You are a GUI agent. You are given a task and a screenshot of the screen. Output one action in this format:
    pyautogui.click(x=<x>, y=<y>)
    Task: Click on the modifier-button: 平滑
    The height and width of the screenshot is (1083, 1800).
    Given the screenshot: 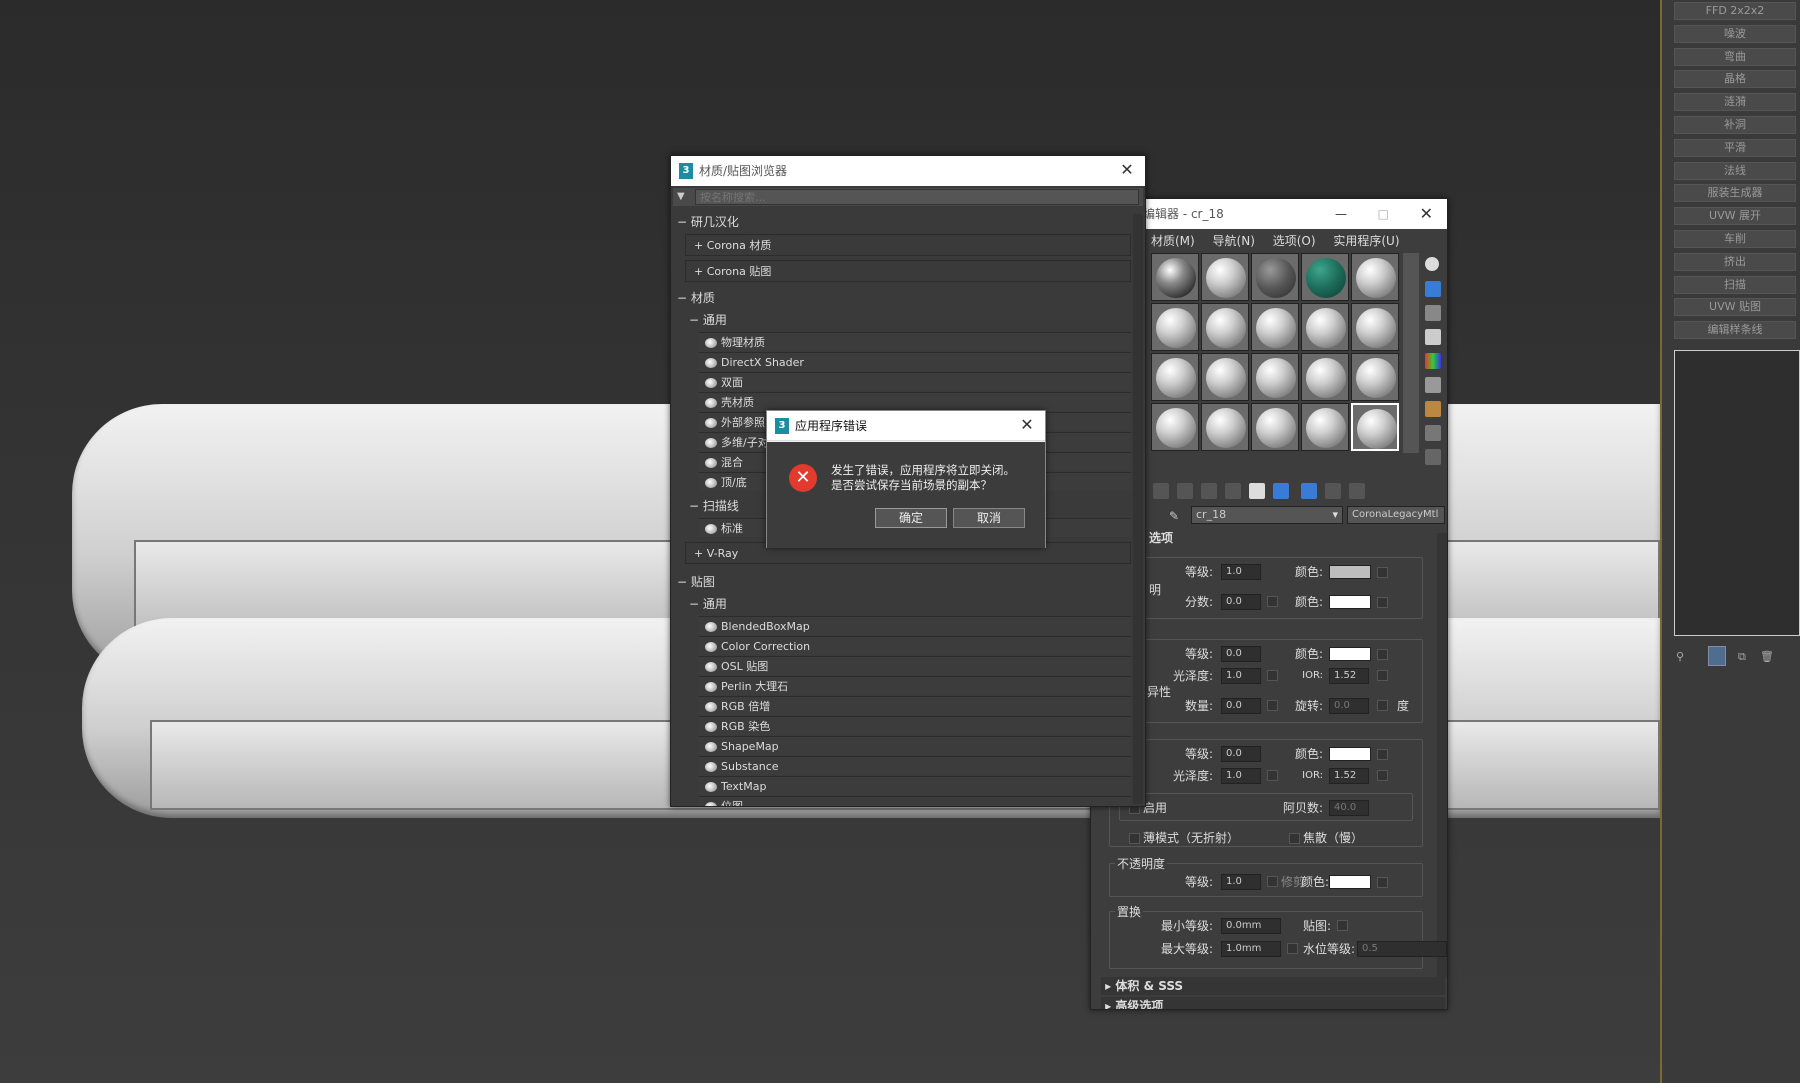 What is the action you would take?
    pyautogui.click(x=1735, y=147)
    